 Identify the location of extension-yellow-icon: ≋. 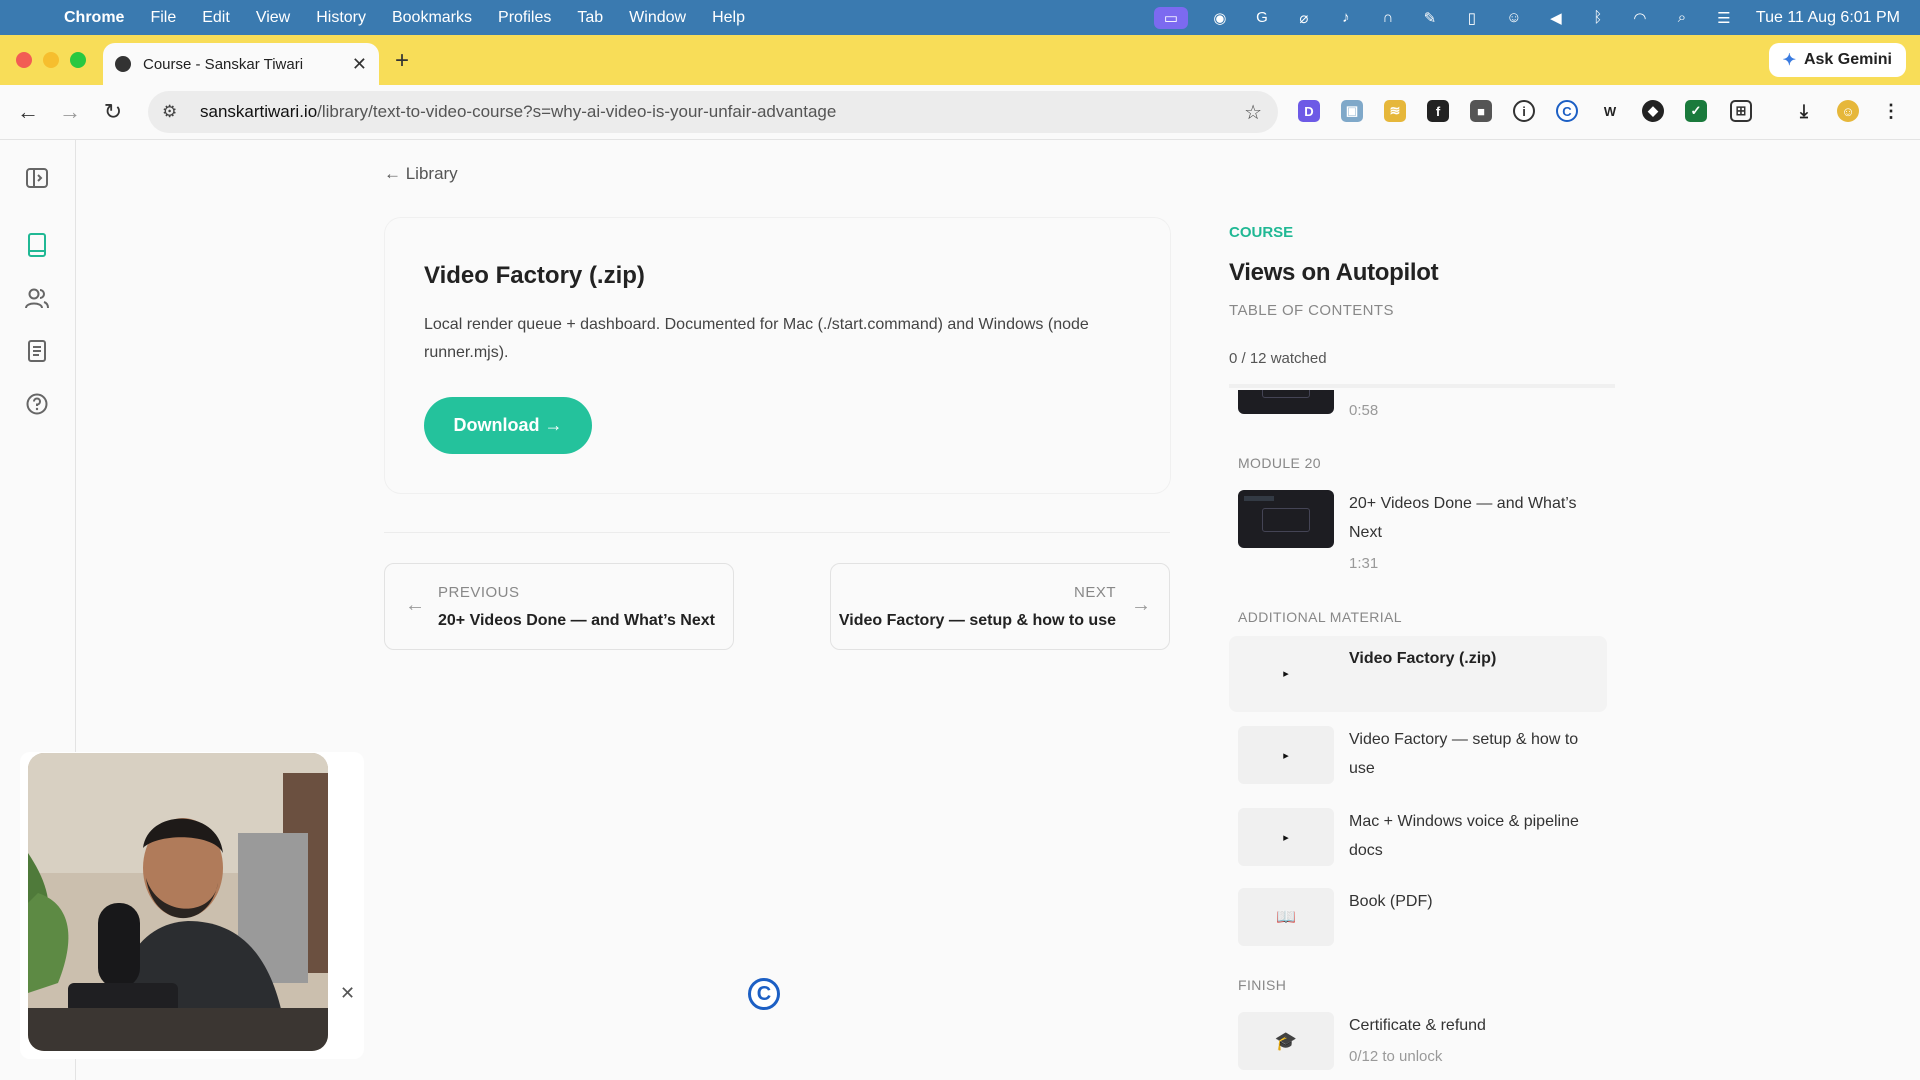
(1395, 111).